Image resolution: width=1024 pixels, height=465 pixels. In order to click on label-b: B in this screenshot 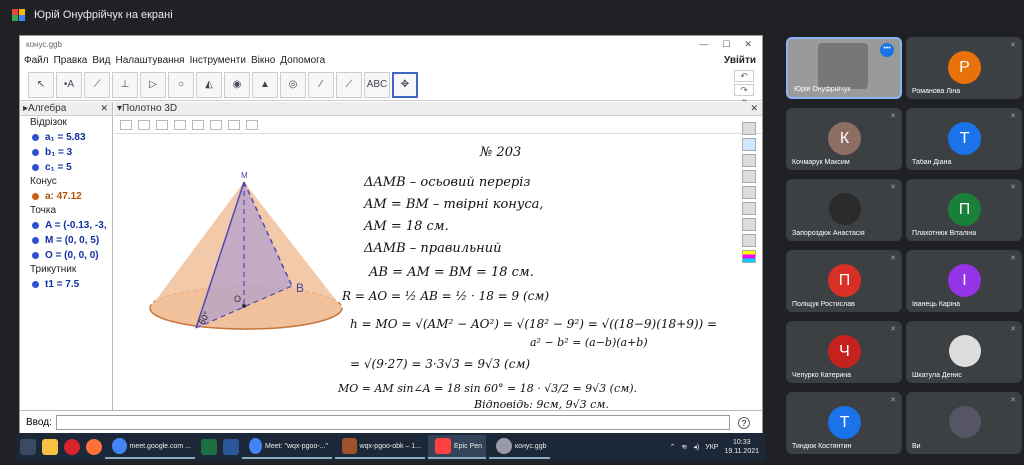, I will do `click(300, 288)`.